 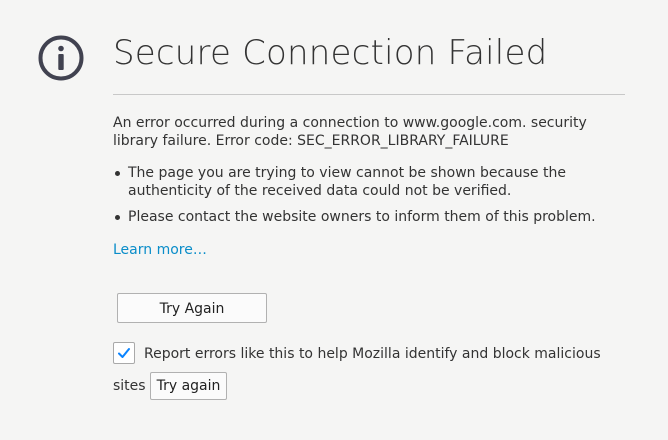 I want to click on title-divider, so click(x=369, y=94).